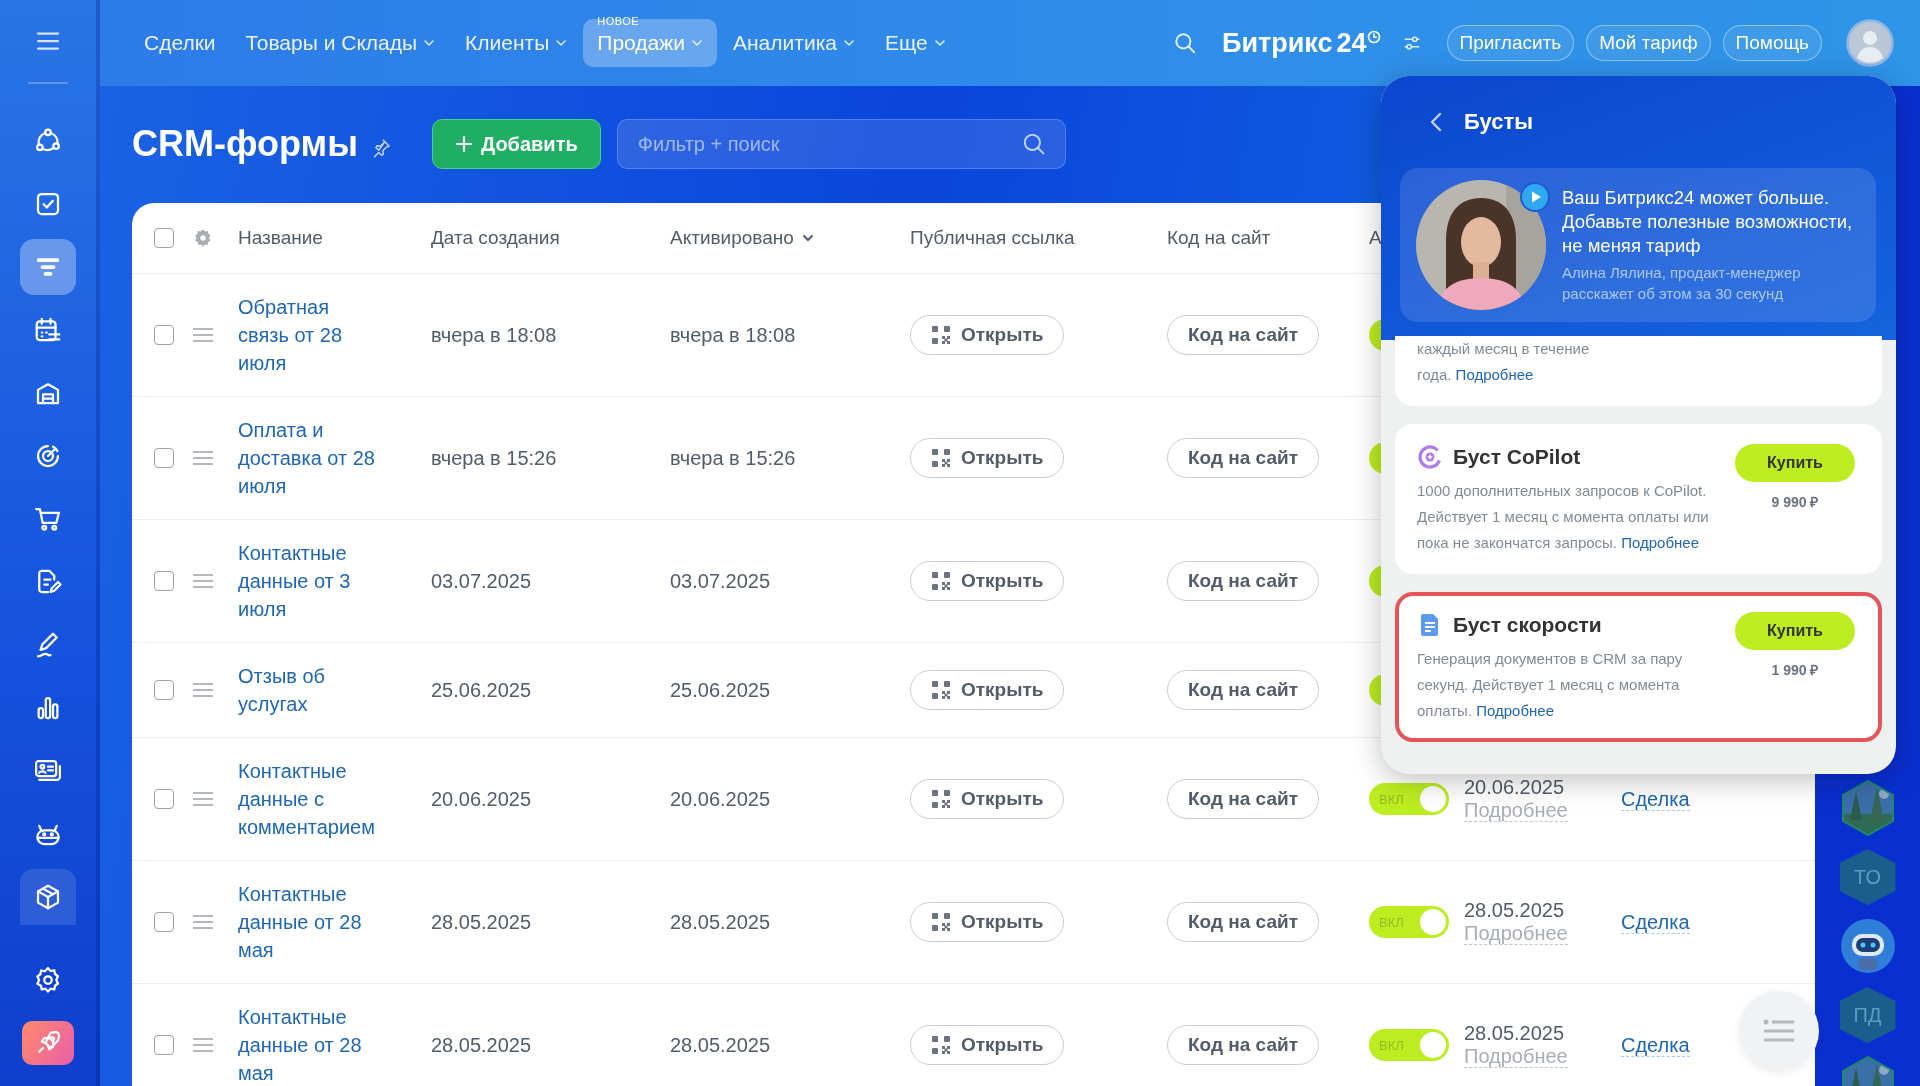 The height and width of the screenshot is (1086, 1920). I want to click on nav-tab: Клиенты, so click(516, 43).